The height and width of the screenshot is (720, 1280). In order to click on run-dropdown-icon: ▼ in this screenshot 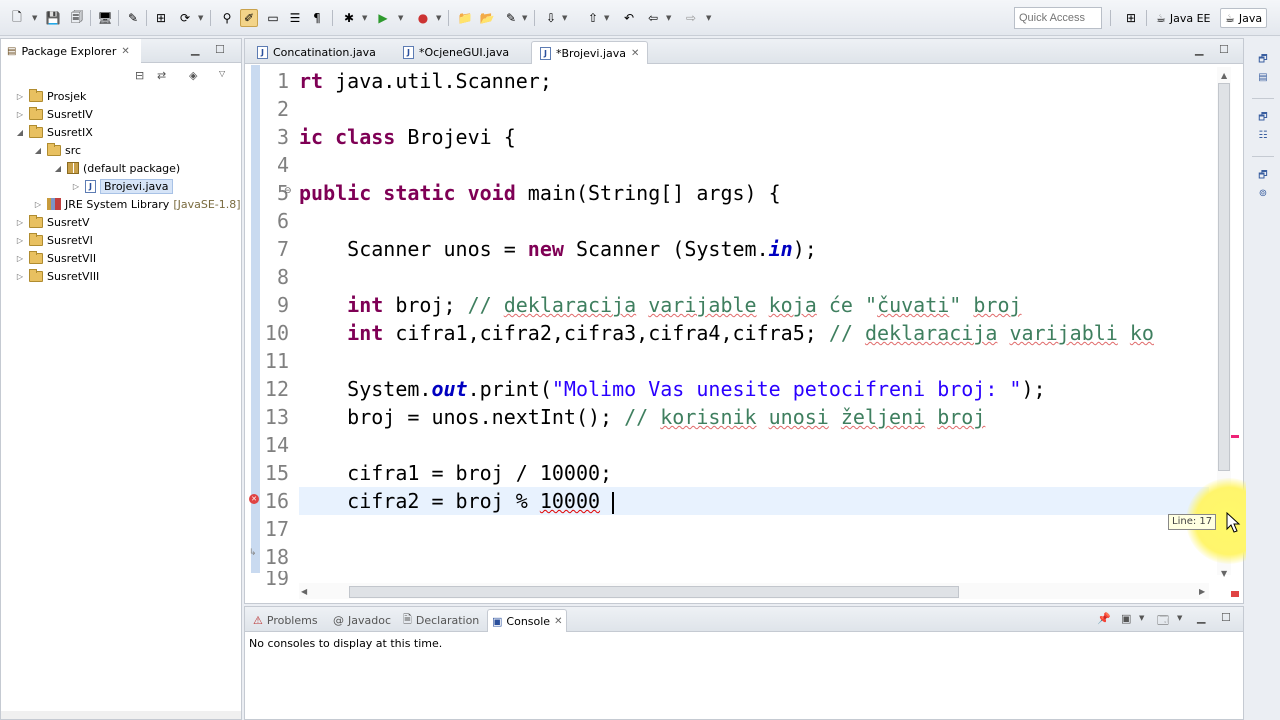, I will do `click(400, 18)`.